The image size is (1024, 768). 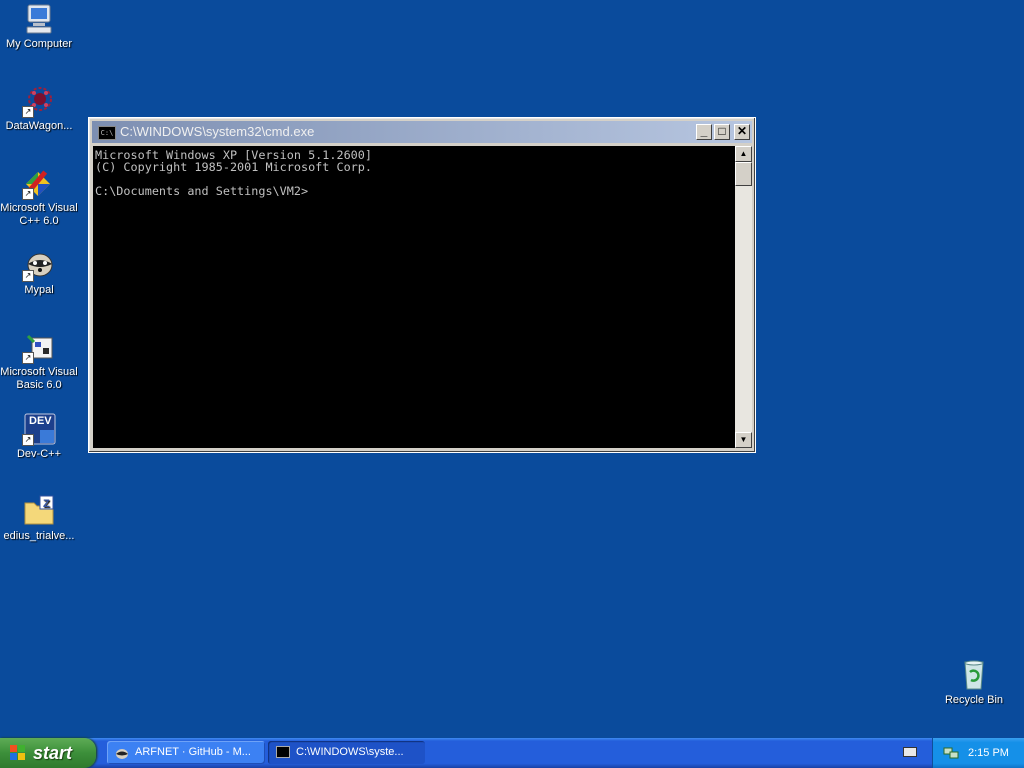 What do you see at coordinates (974, 675) in the screenshot?
I see `recycle-bin-icon` at bounding box center [974, 675].